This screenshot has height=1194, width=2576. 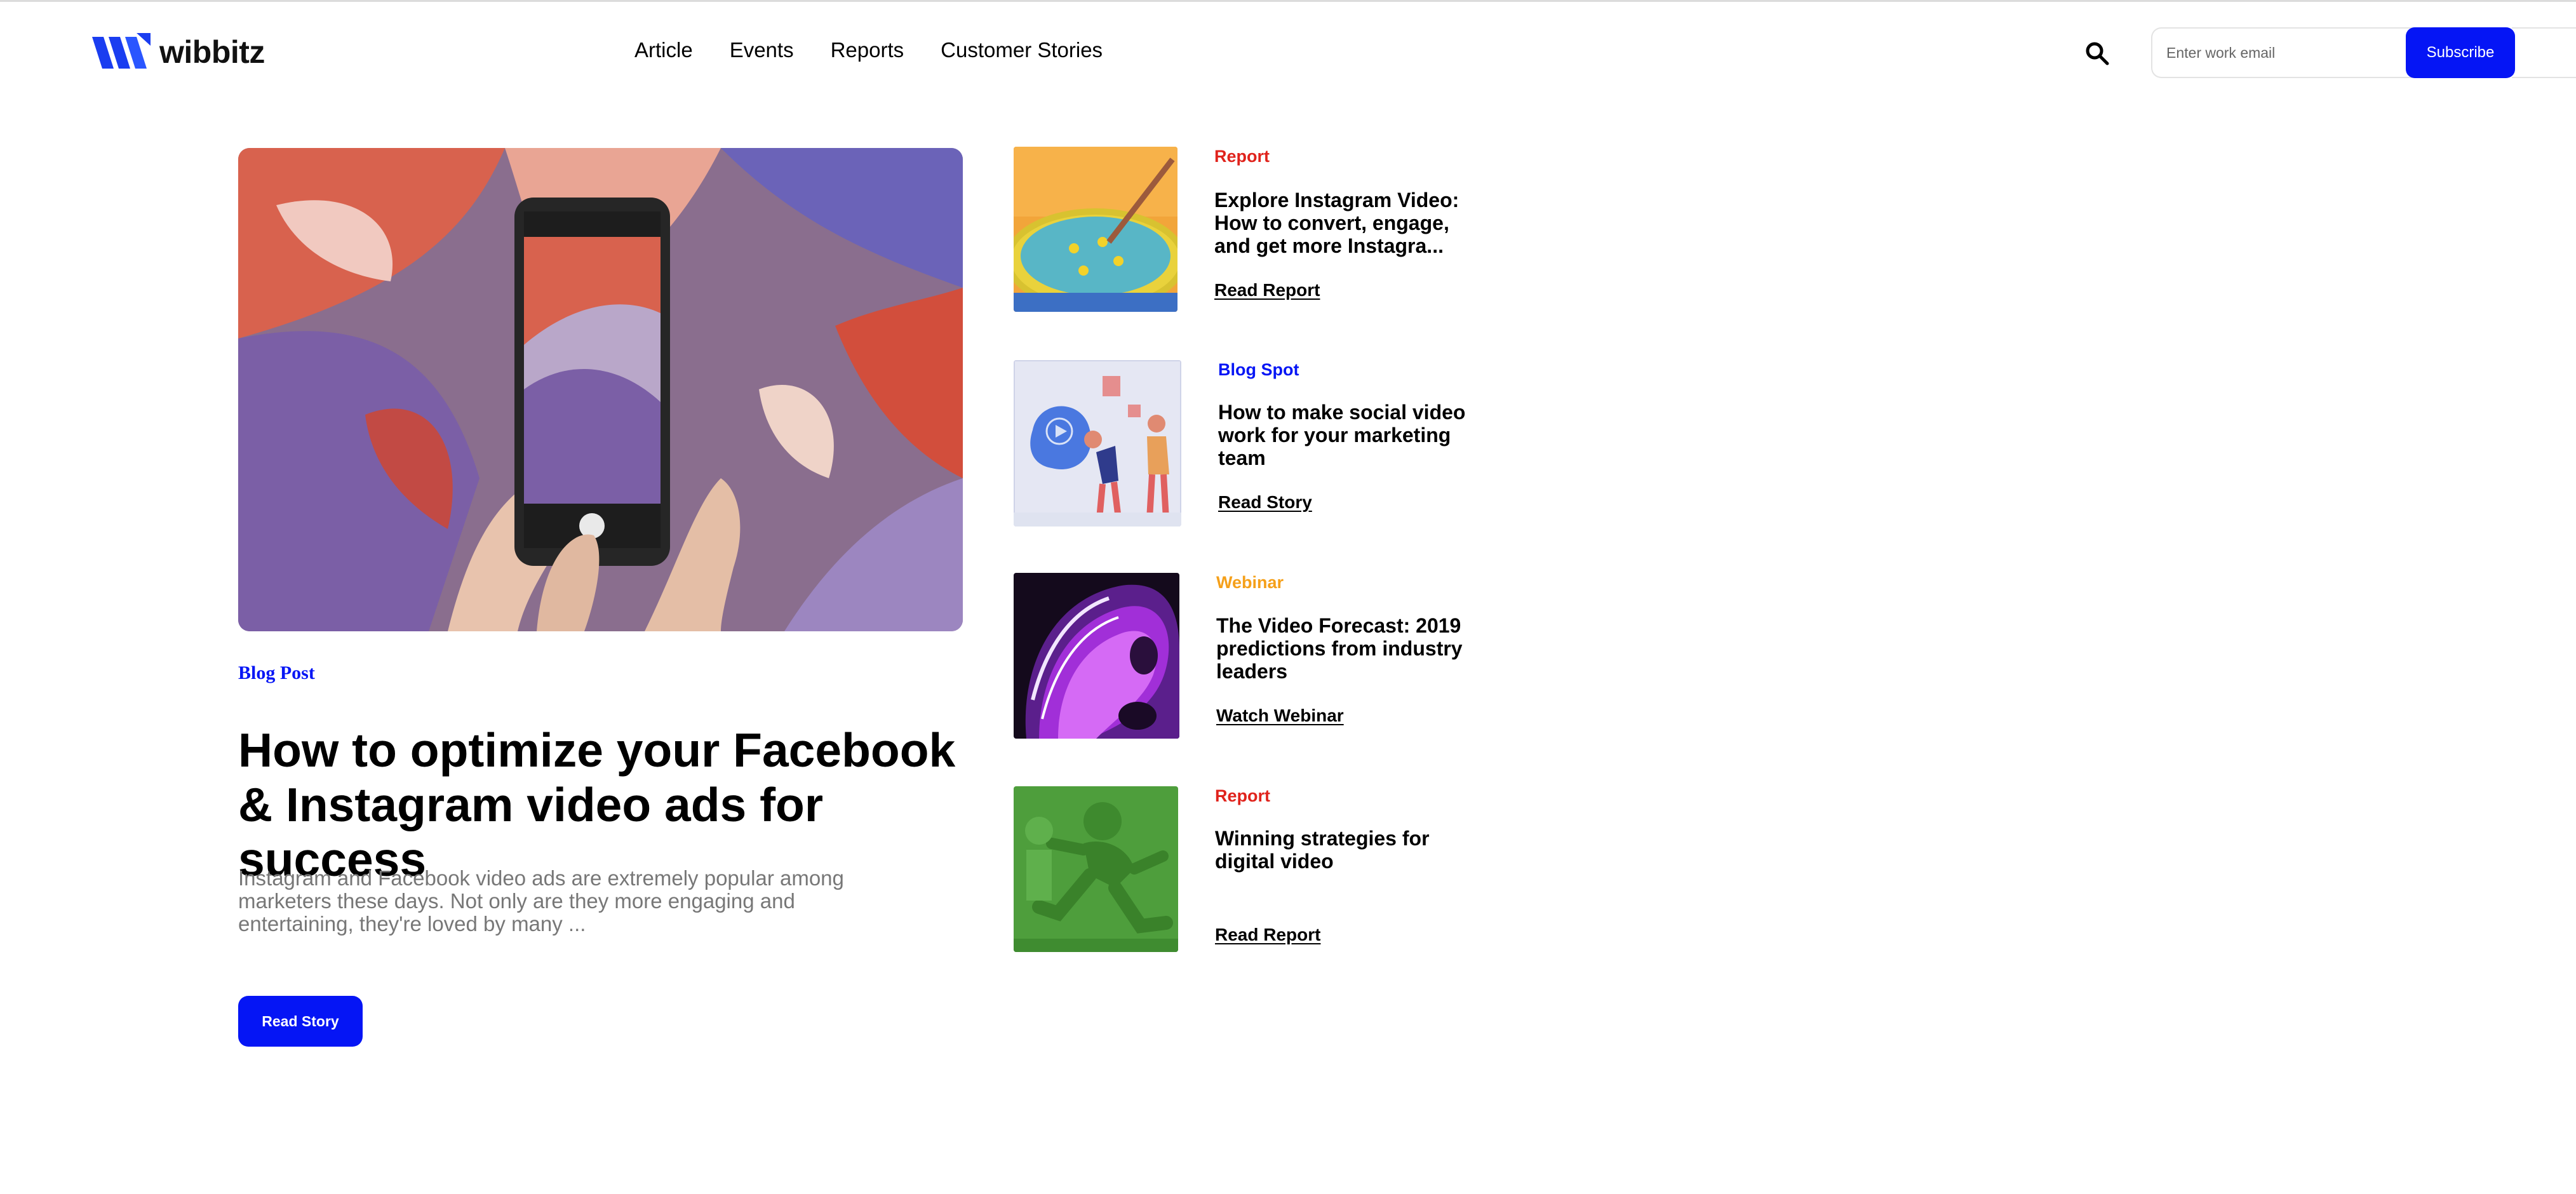 I want to click on wibbitz-logo: wibbitz, so click(x=178, y=52).